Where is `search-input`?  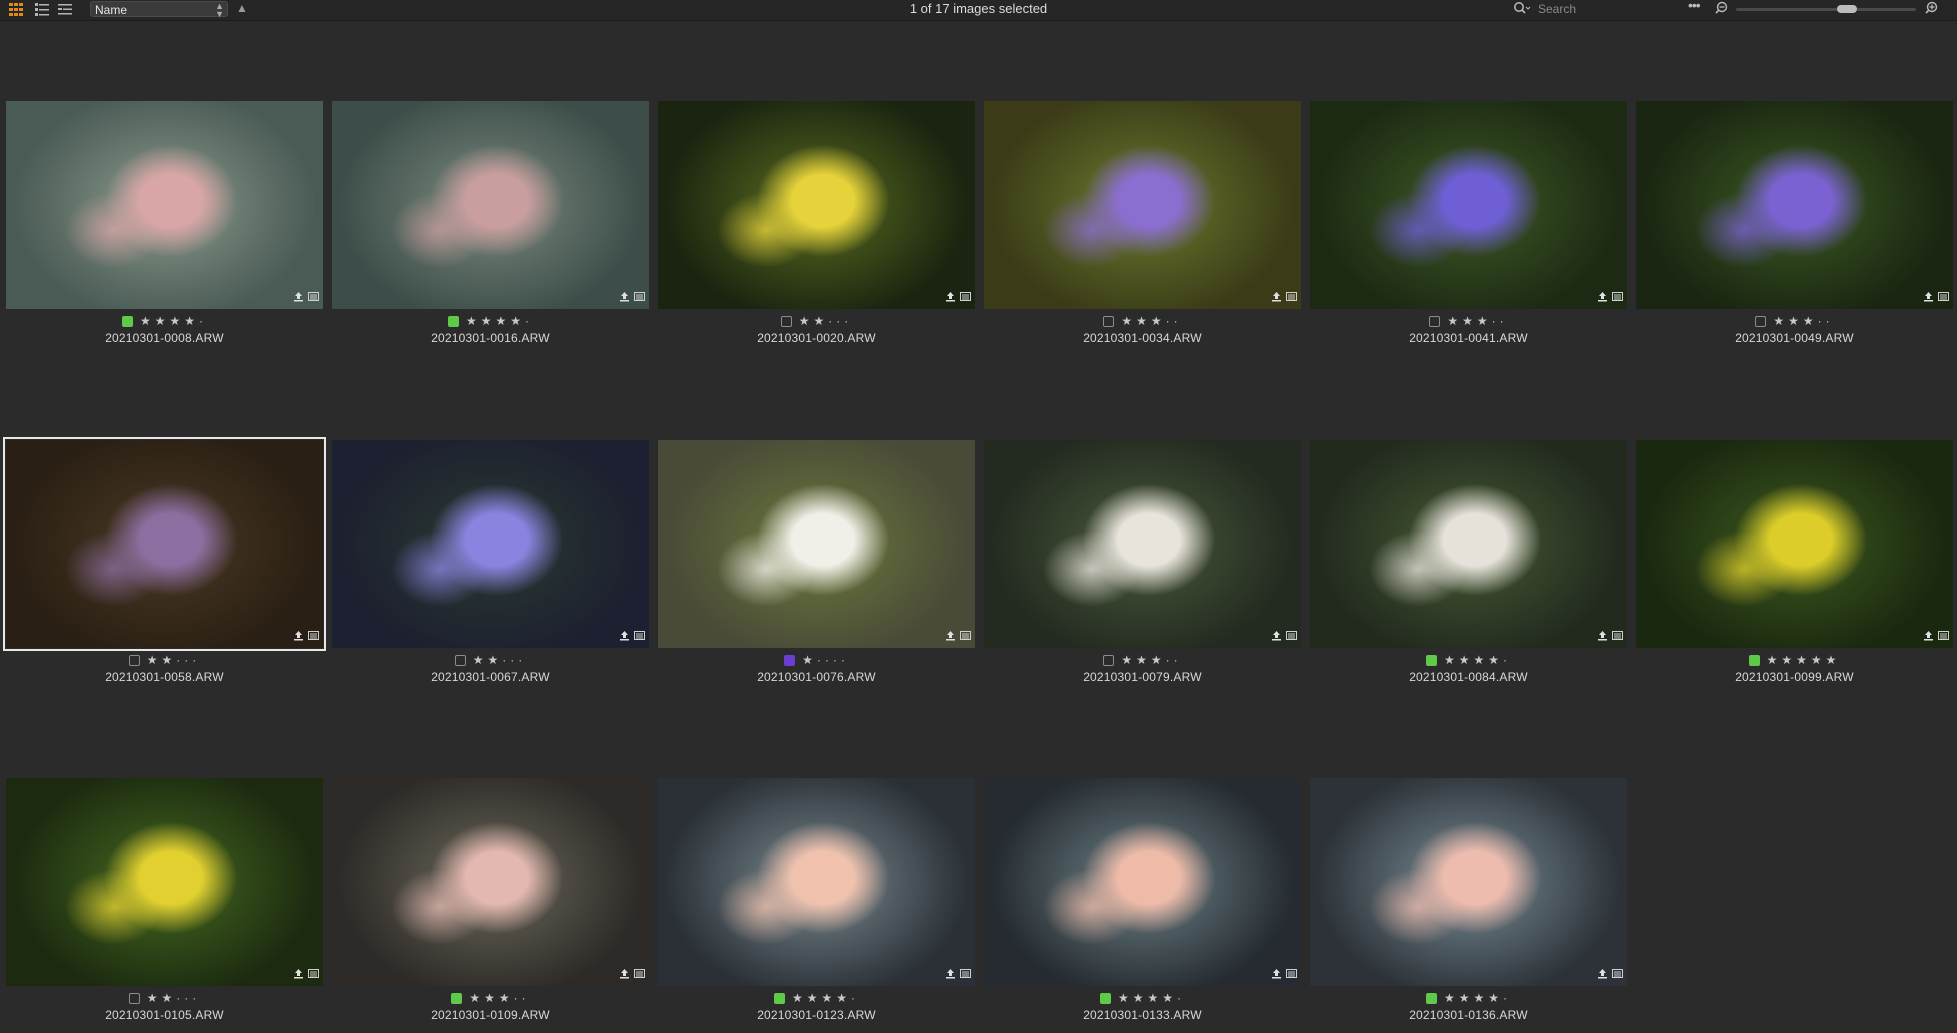 search-input is located at coordinates (1613, 9).